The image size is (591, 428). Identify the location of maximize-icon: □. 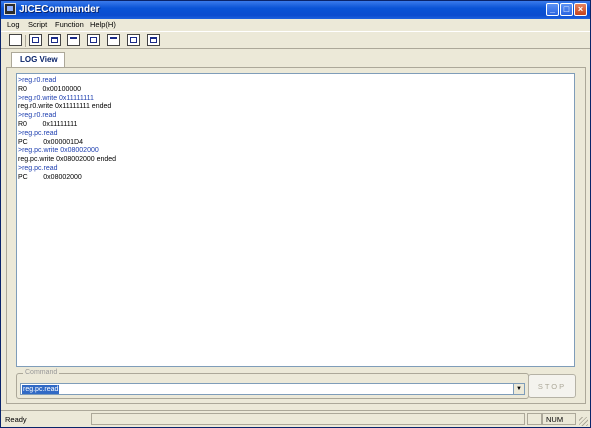
(566, 9).